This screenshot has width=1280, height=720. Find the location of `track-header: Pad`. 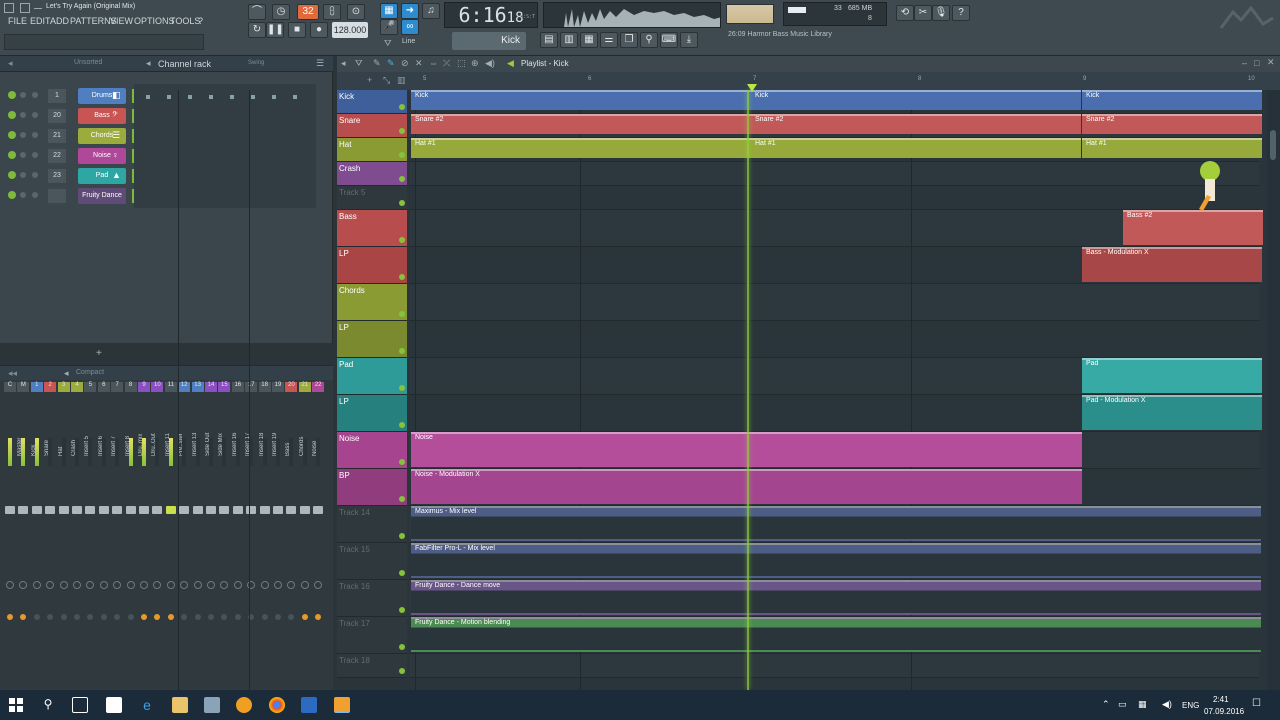

track-header: Pad is located at coordinates (372, 376).